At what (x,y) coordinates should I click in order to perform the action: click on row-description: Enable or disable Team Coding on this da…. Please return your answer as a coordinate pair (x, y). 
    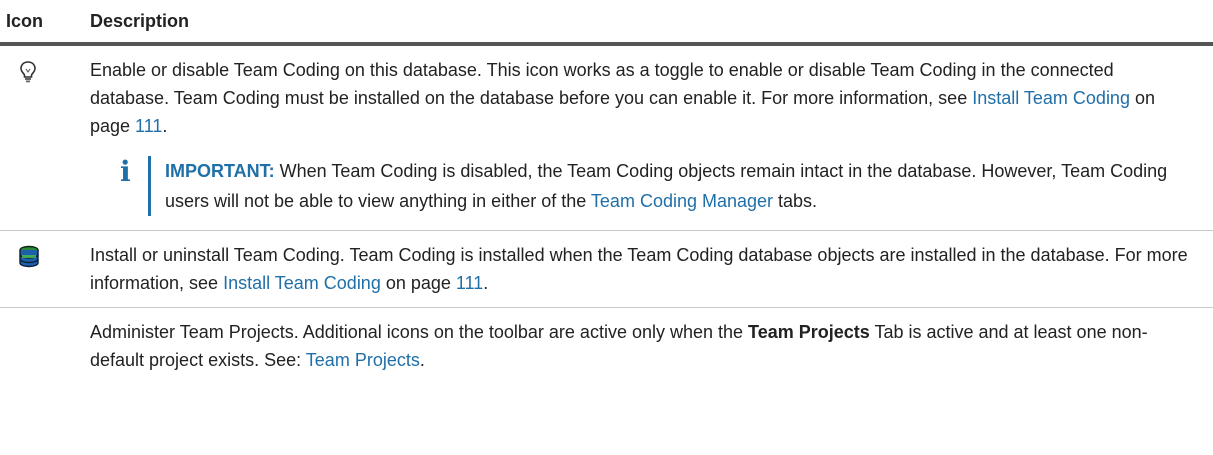
    Looking at the image, I should click on (622, 98).